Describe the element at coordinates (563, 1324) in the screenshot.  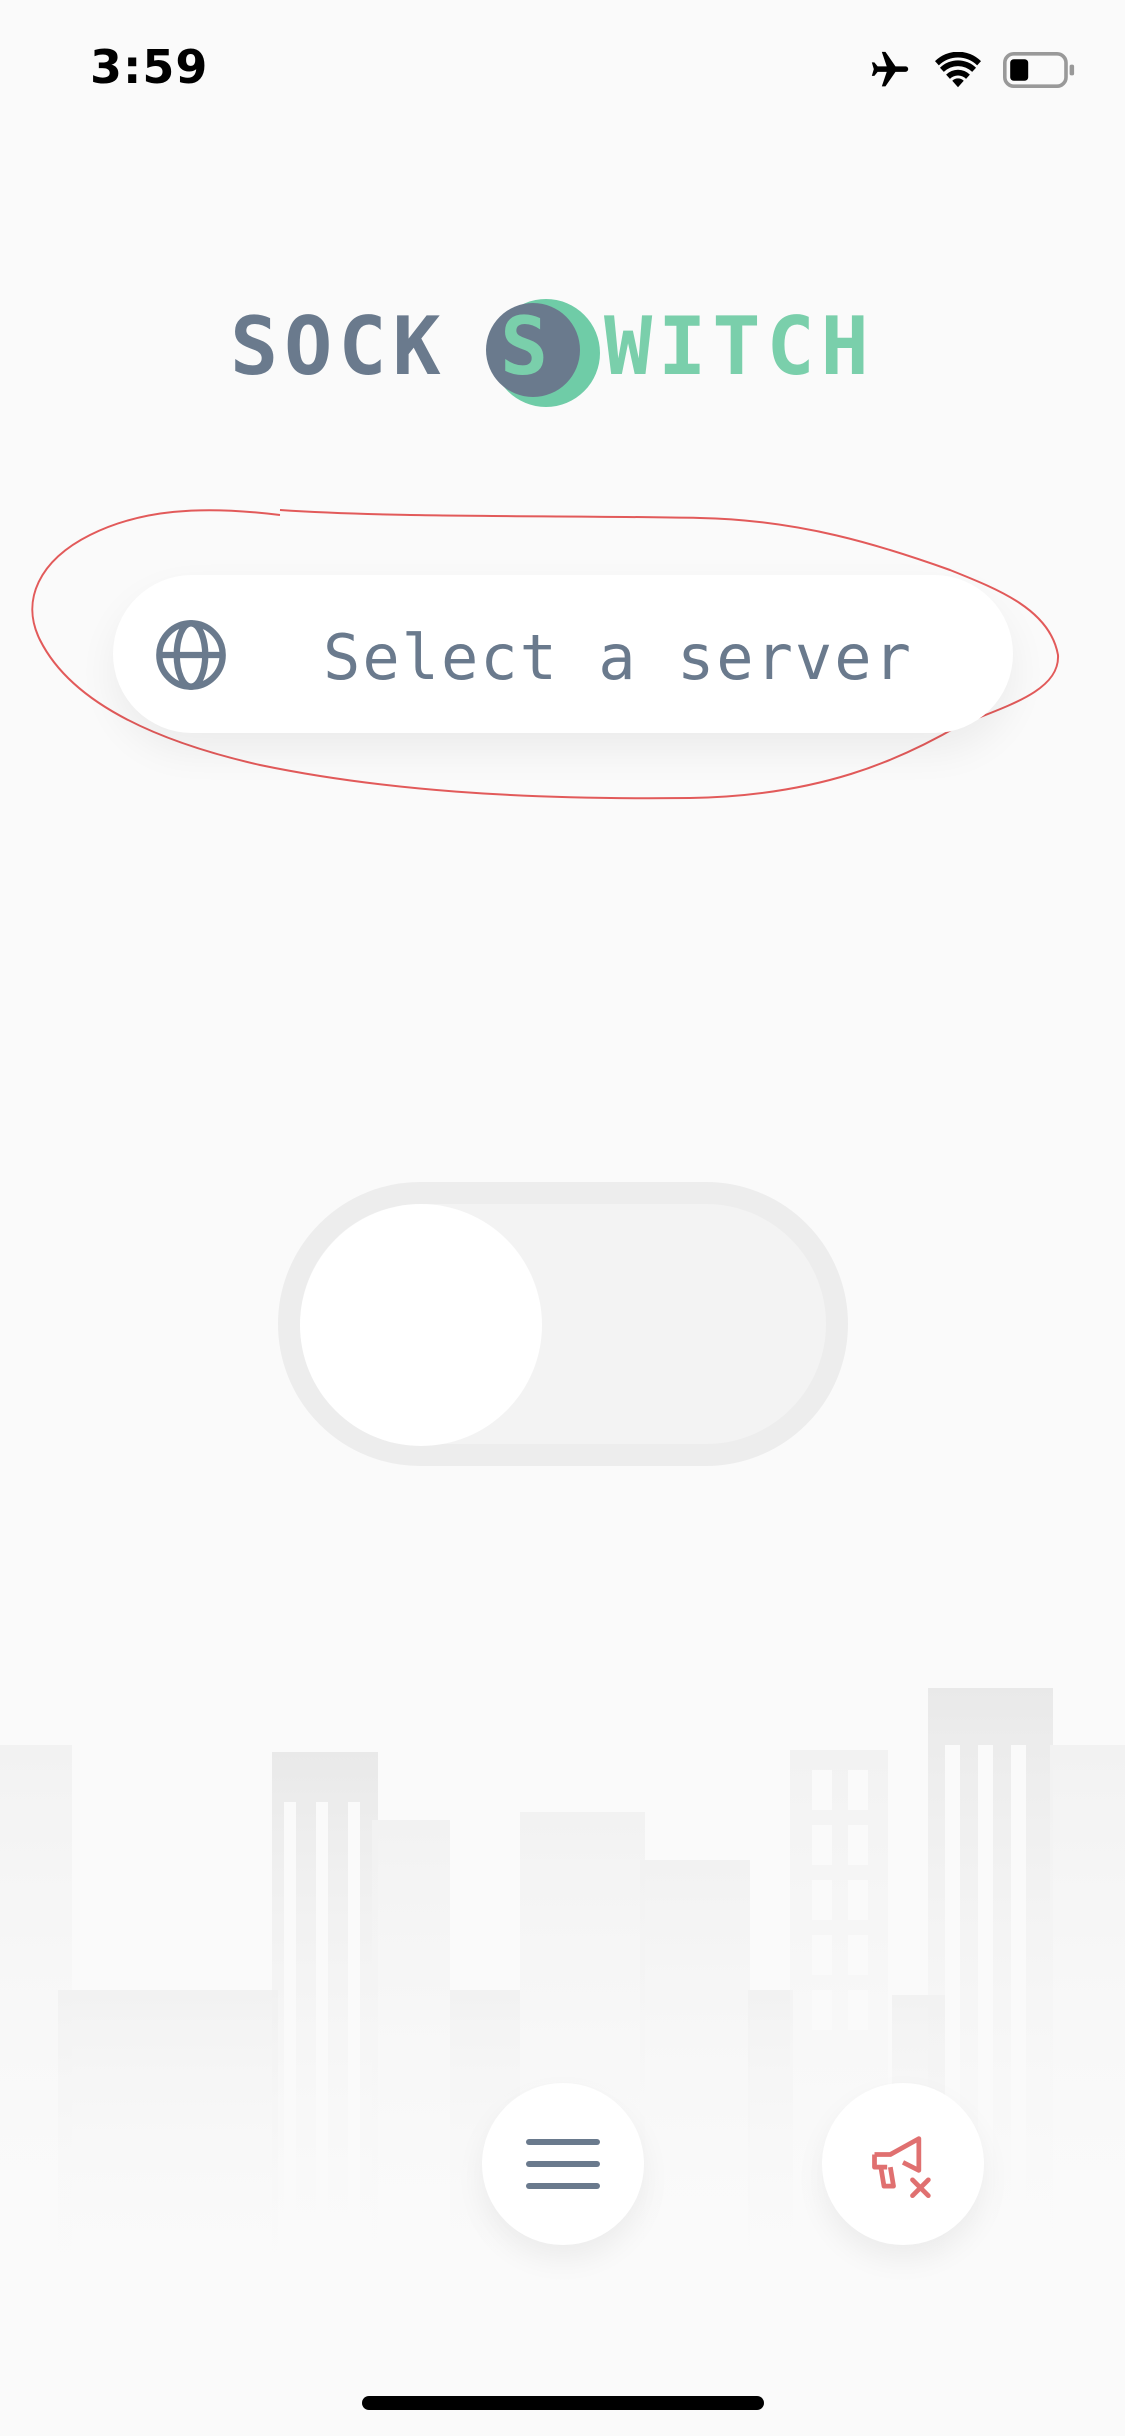
I see `connection-toggle` at that location.